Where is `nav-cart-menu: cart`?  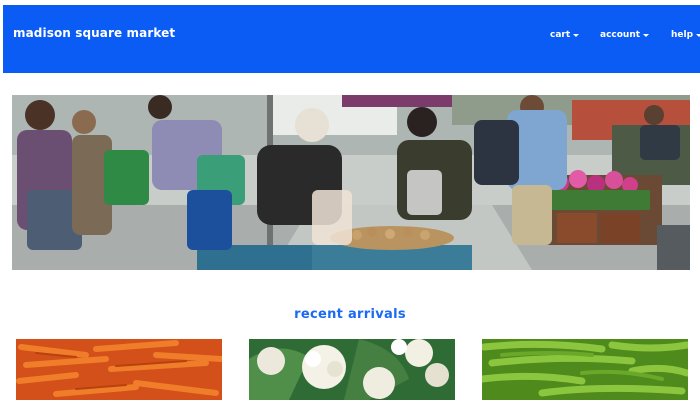 nav-cart-menu: cart is located at coordinates (565, 35).